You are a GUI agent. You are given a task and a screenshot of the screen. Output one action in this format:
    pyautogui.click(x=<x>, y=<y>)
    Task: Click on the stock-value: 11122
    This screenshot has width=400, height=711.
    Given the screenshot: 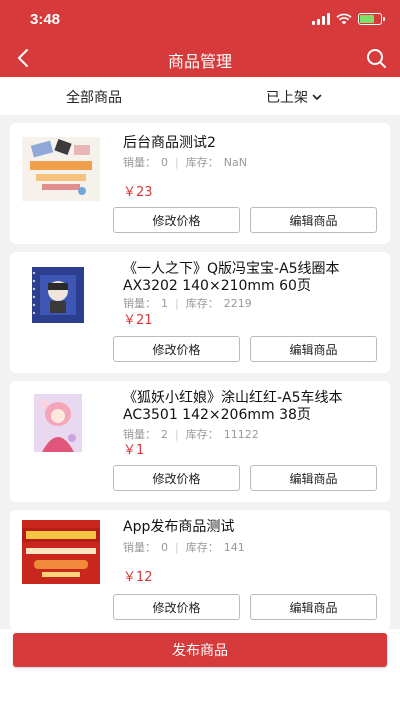 What is the action you would take?
    pyautogui.click(x=241, y=434)
    